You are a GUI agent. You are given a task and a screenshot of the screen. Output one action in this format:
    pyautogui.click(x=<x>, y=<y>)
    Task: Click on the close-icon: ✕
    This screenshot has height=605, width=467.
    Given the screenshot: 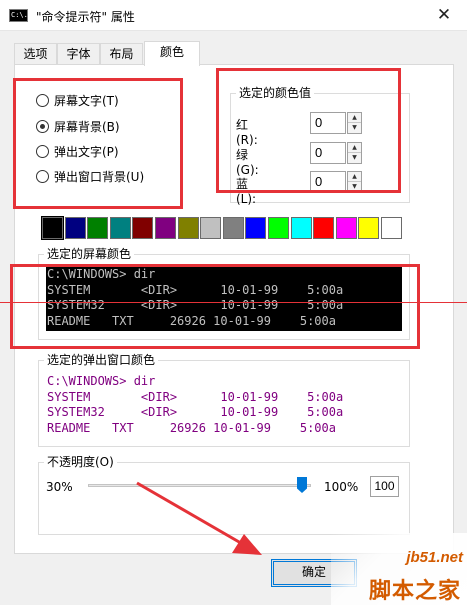 What is the action you would take?
    pyautogui.click(x=444, y=15)
    